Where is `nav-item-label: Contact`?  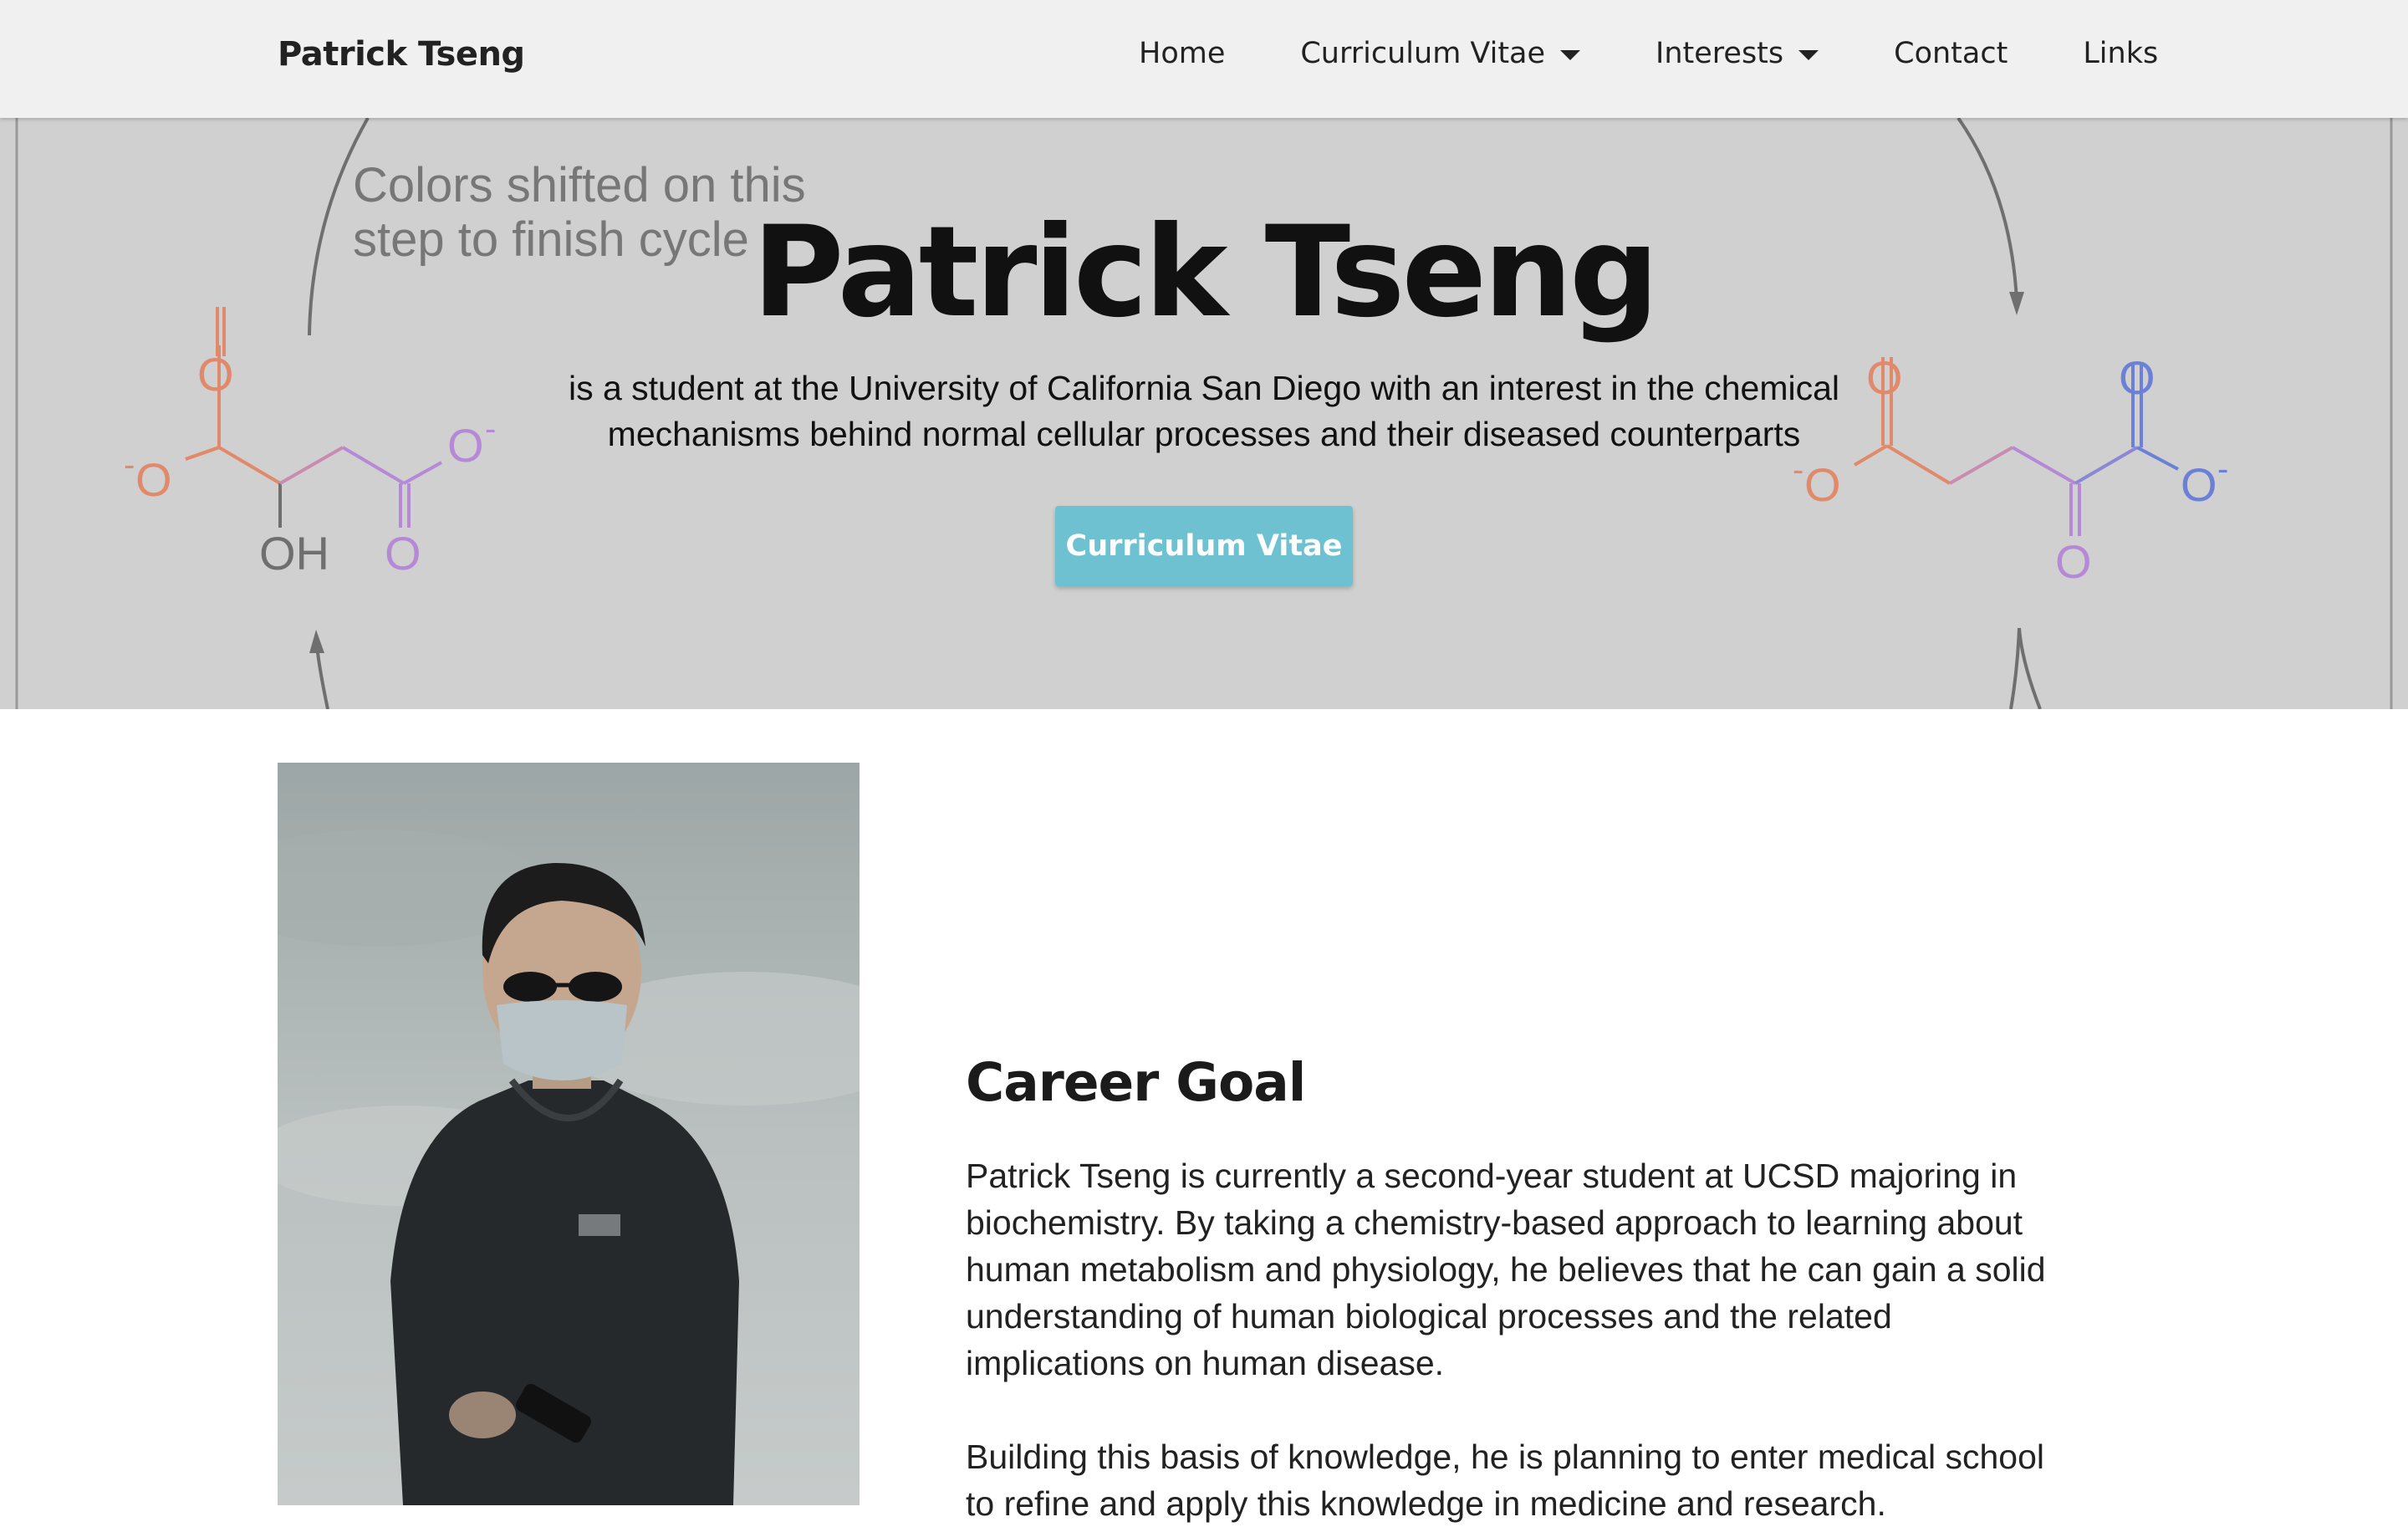
nav-item-label: Contact is located at coordinates (1951, 54).